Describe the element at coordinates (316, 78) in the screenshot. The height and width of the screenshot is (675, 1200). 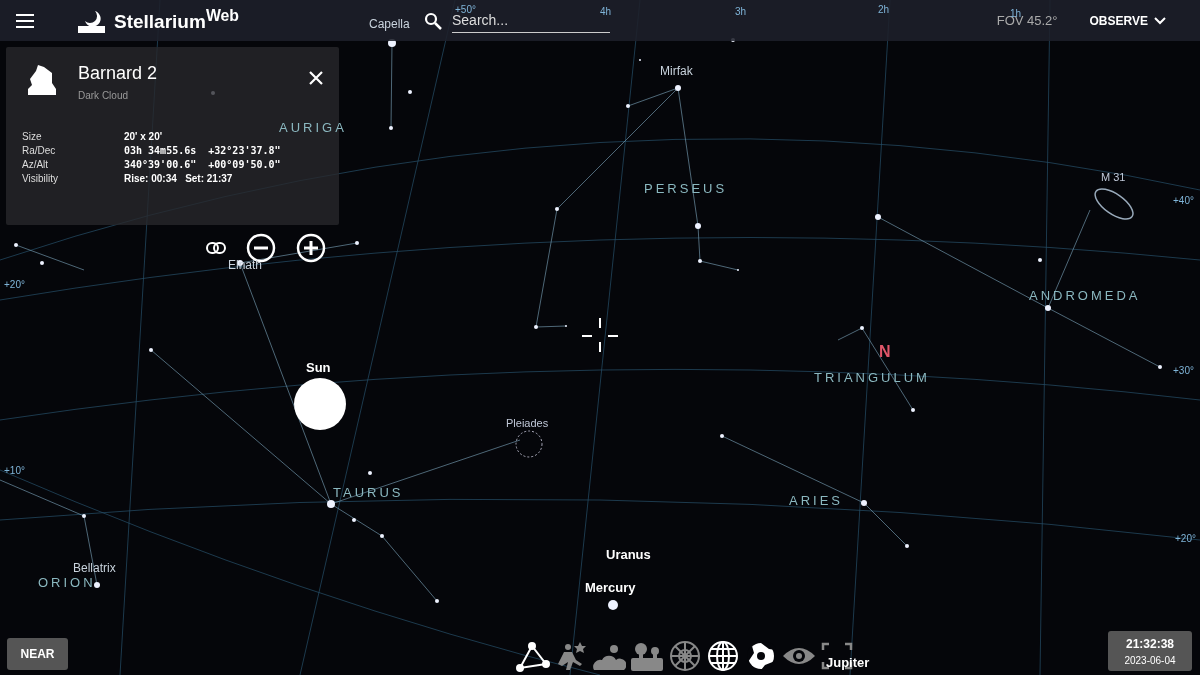
I see `close-icon` at that location.